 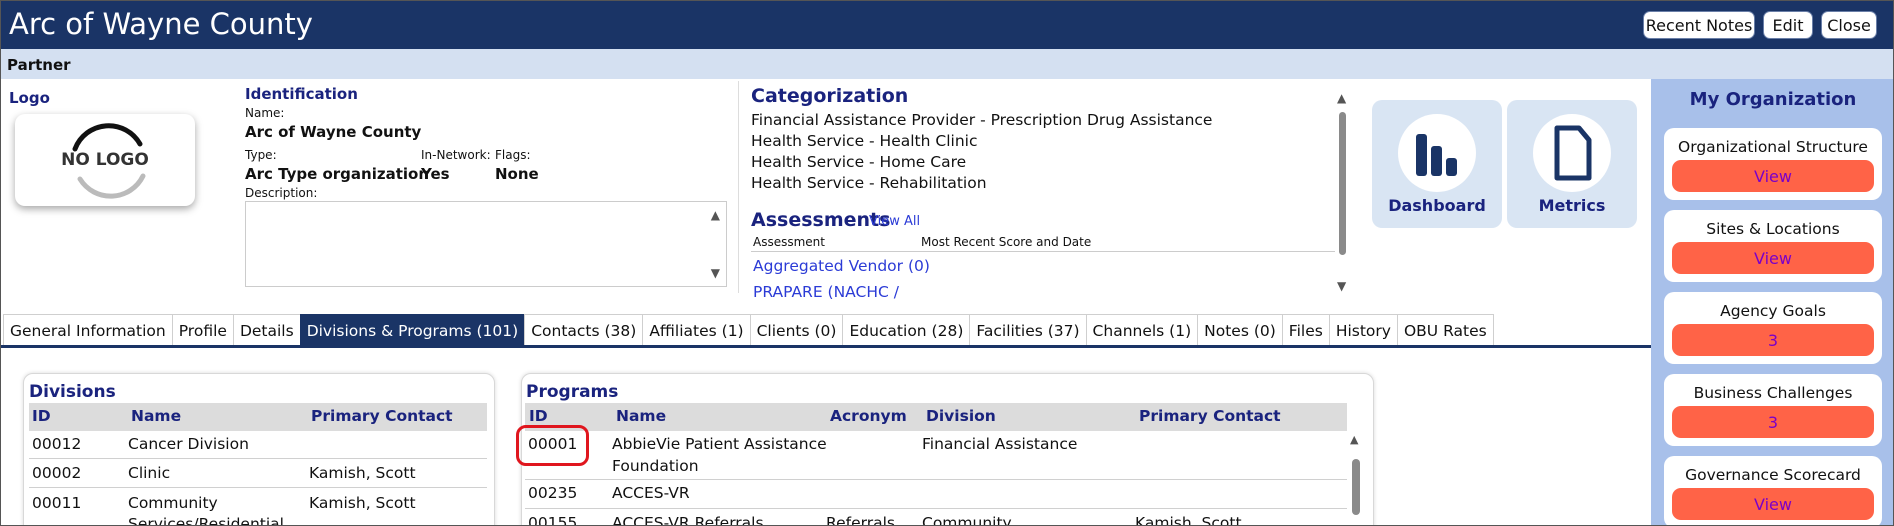 What do you see at coordinates (1000, 444) in the screenshot?
I see `program-division: Financial Assistance` at bounding box center [1000, 444].